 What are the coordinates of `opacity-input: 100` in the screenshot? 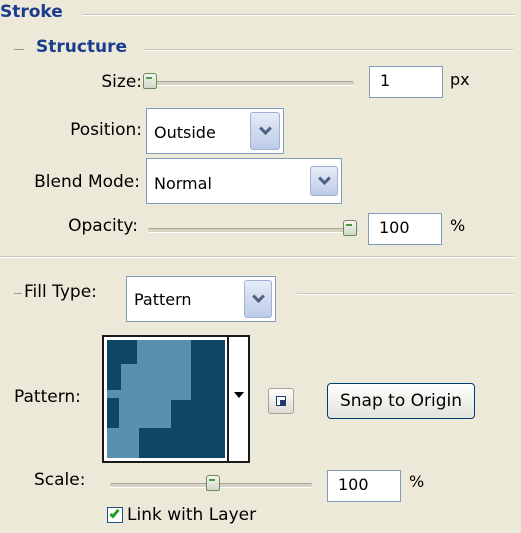 It's located at (405, 229).